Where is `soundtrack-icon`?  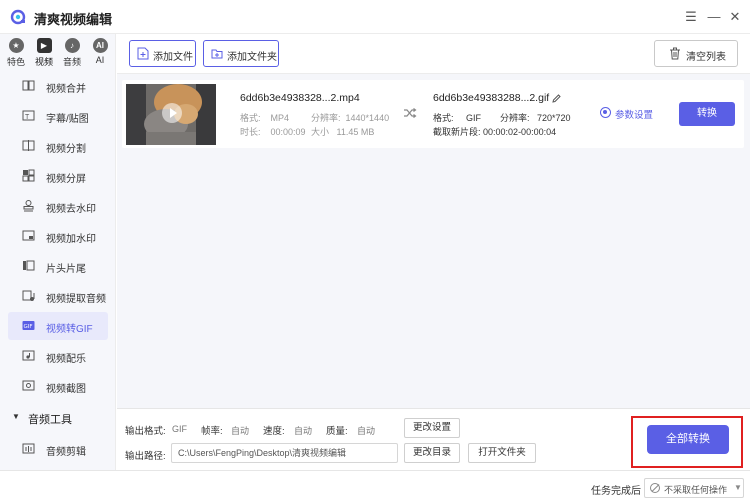 soundtrack-icon is located at coordinates (28, 355).